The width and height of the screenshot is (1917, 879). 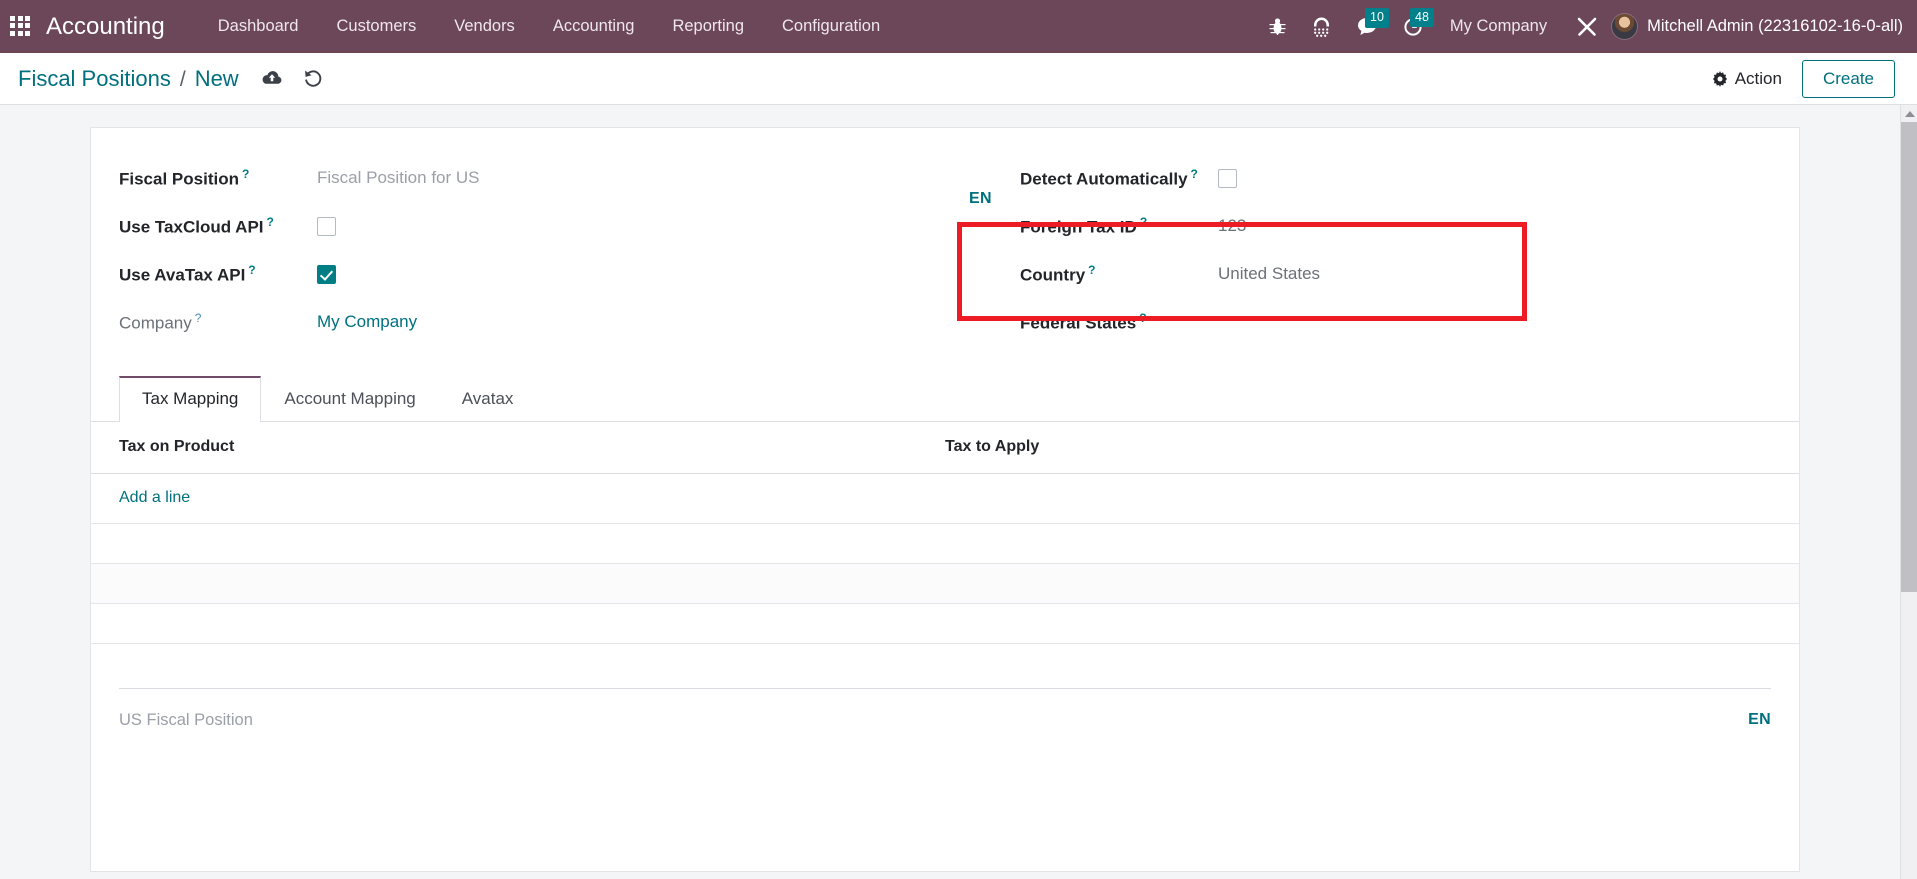 What do you see at coordinates (313, 78) in the screenshot?
I see `undo-discard-icon` at bounding box center [313, 78].